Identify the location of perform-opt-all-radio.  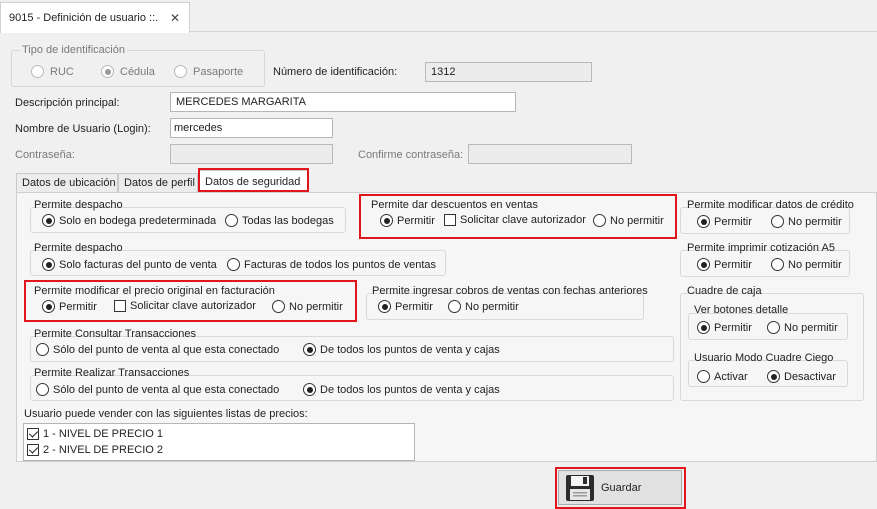
(309, 389).